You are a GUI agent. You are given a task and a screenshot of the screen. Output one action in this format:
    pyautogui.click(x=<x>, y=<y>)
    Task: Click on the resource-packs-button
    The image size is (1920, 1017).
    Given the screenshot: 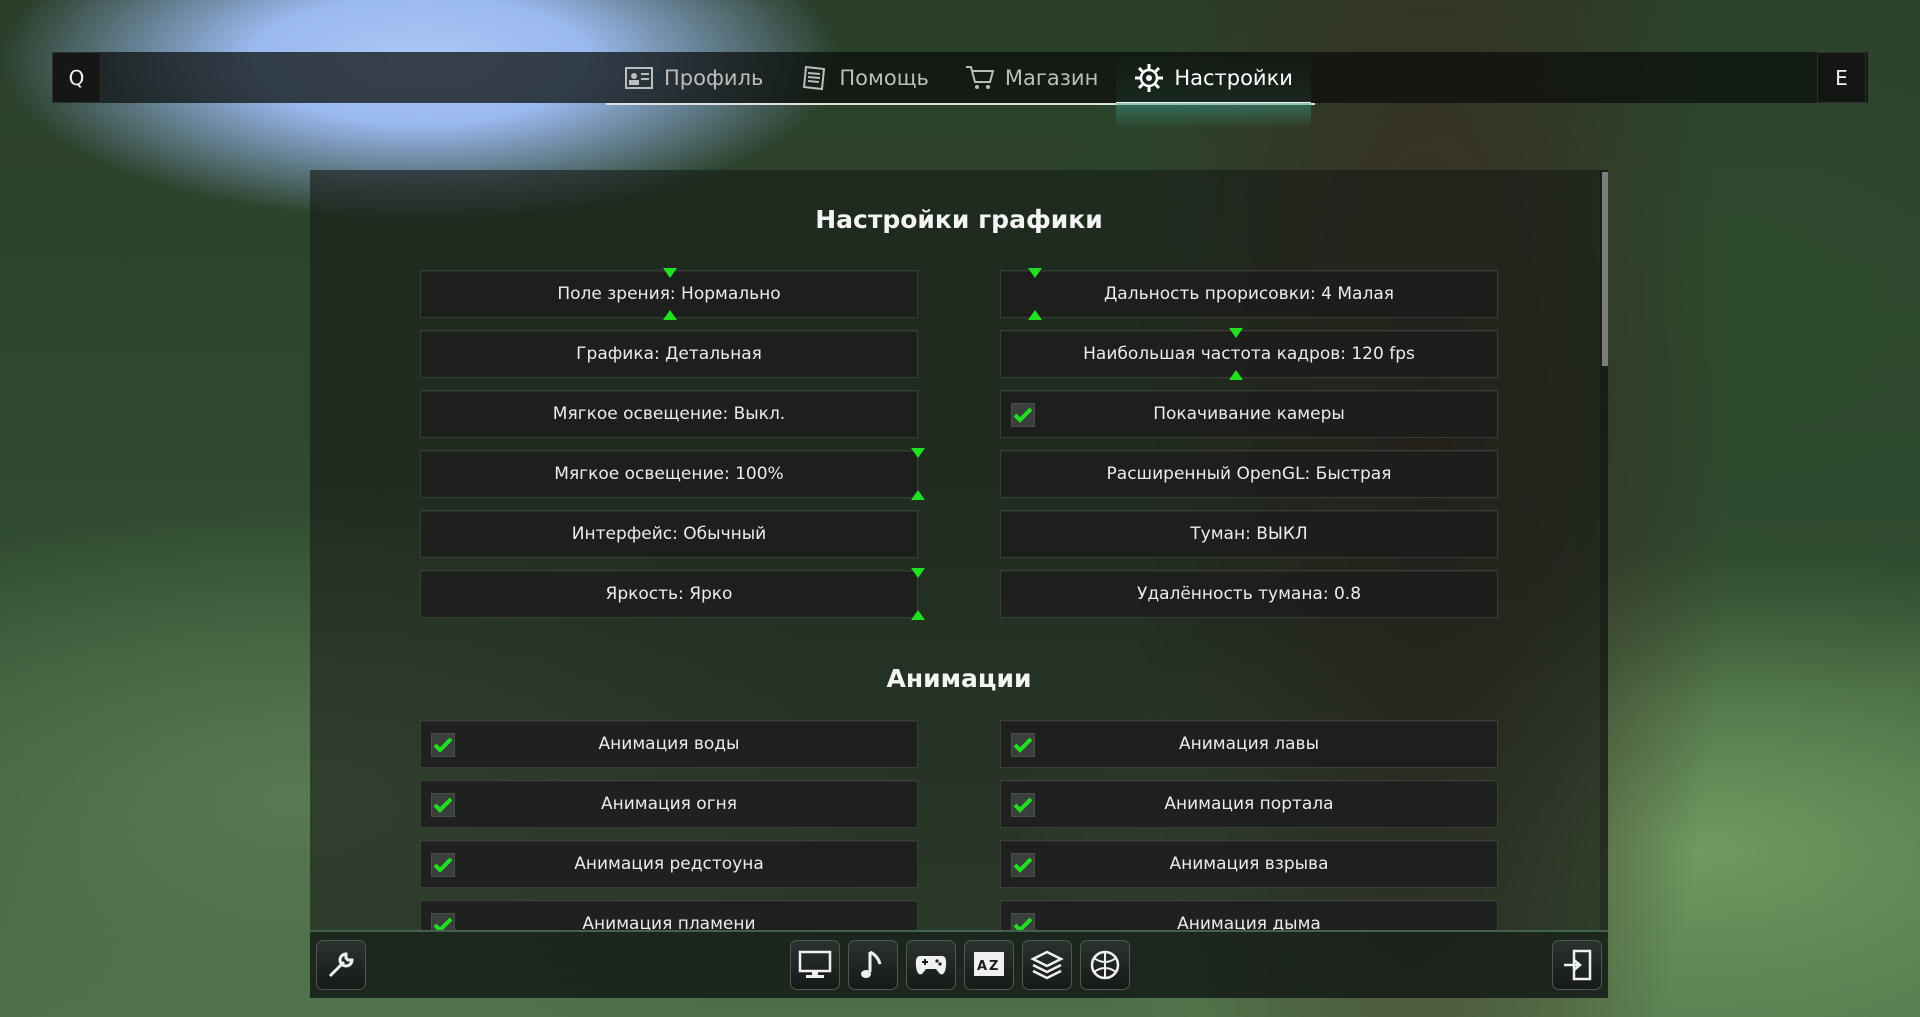 What is the action you would take?
    pyautogui.click(x=1047, y=965)
    